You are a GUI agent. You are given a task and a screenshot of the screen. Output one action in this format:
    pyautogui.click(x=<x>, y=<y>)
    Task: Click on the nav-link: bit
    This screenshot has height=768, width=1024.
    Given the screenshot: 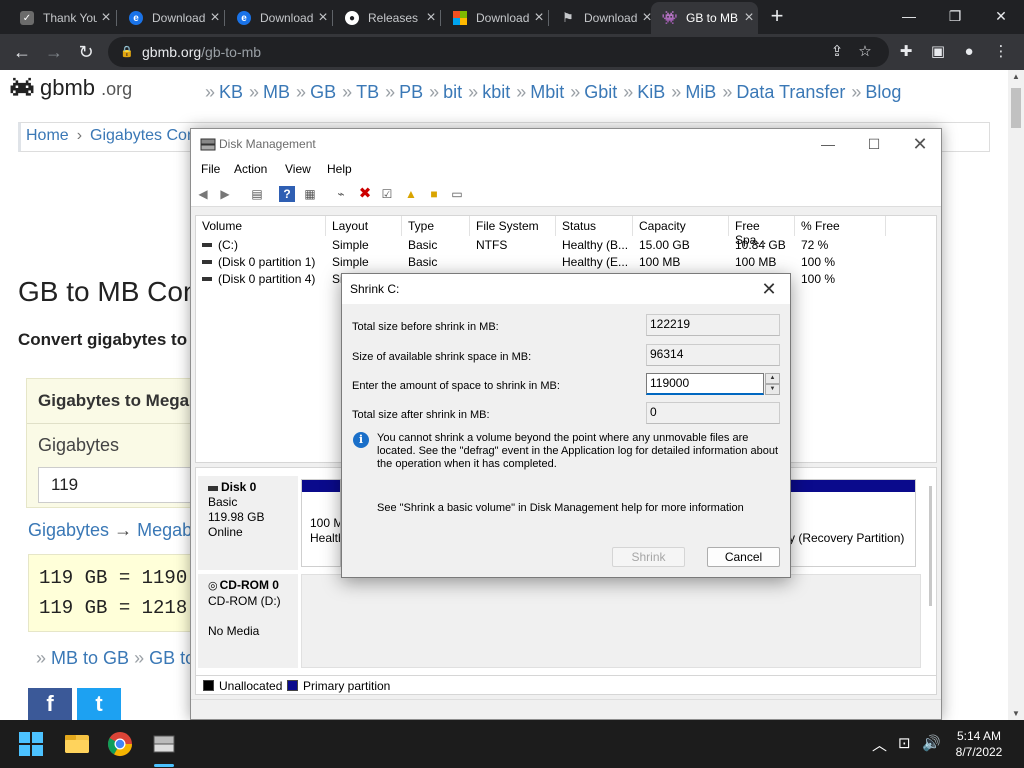 What is the action you would take?
    pyautogui.click(x=452, y=92)
    